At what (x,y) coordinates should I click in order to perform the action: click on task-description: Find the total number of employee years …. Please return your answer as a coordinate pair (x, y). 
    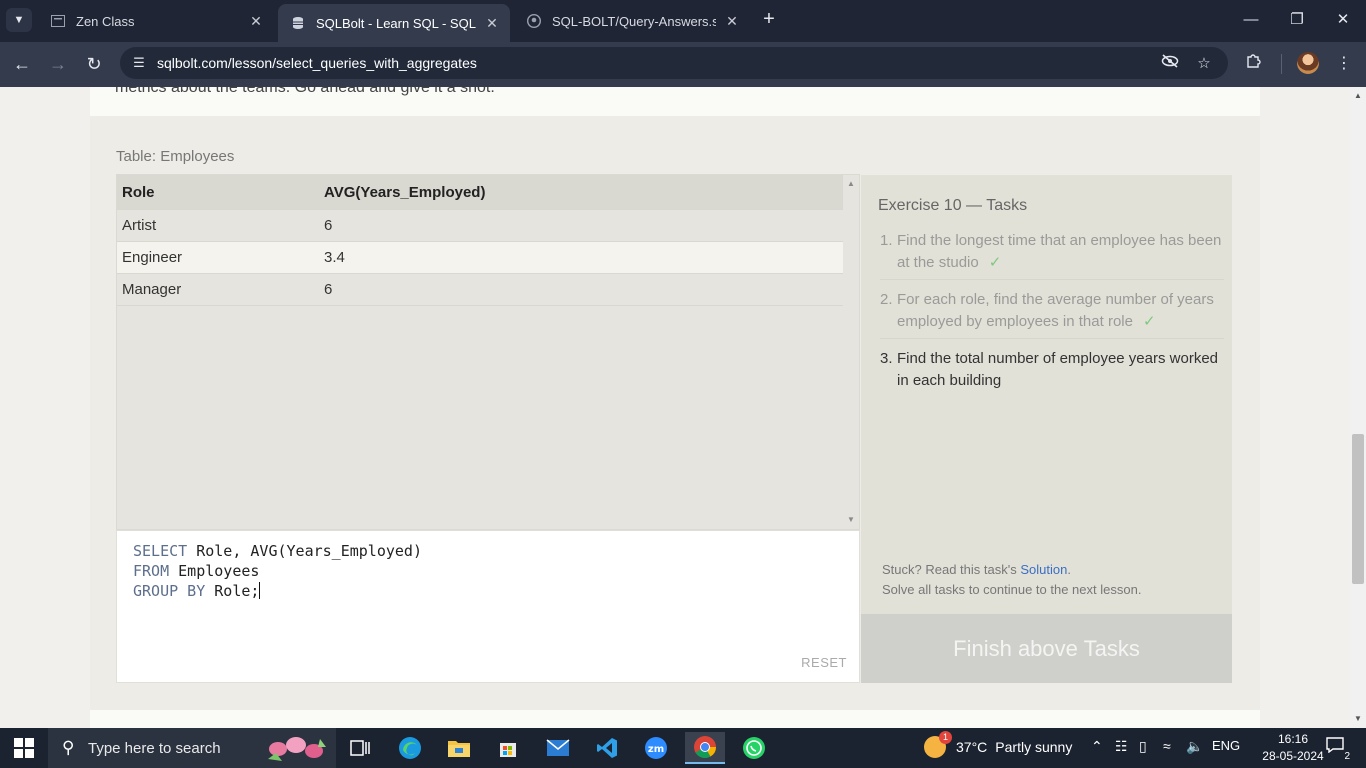
    Looking at the image, I should click on (1057, 369).